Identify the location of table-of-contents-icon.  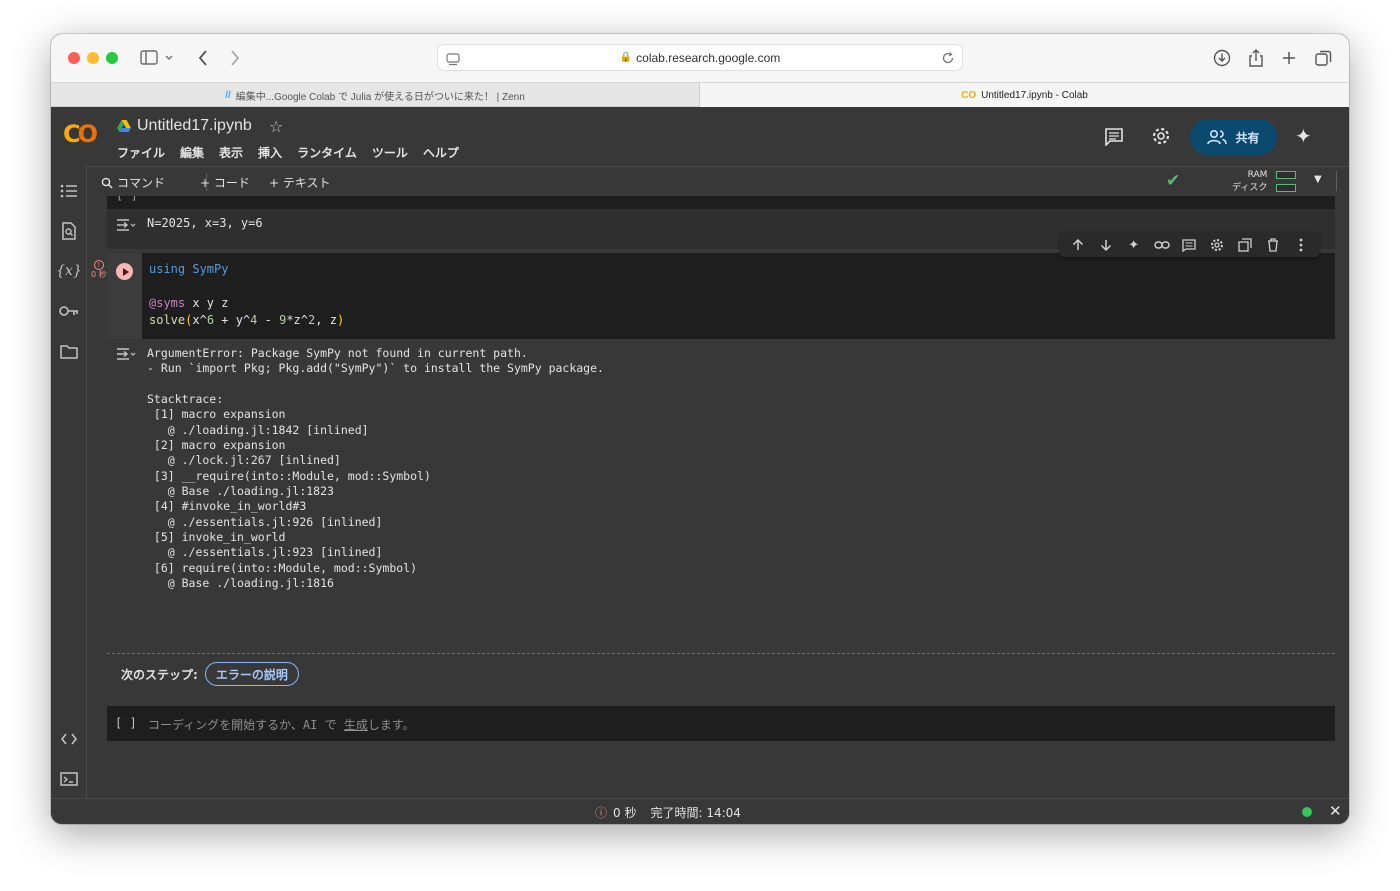
(69, 191).